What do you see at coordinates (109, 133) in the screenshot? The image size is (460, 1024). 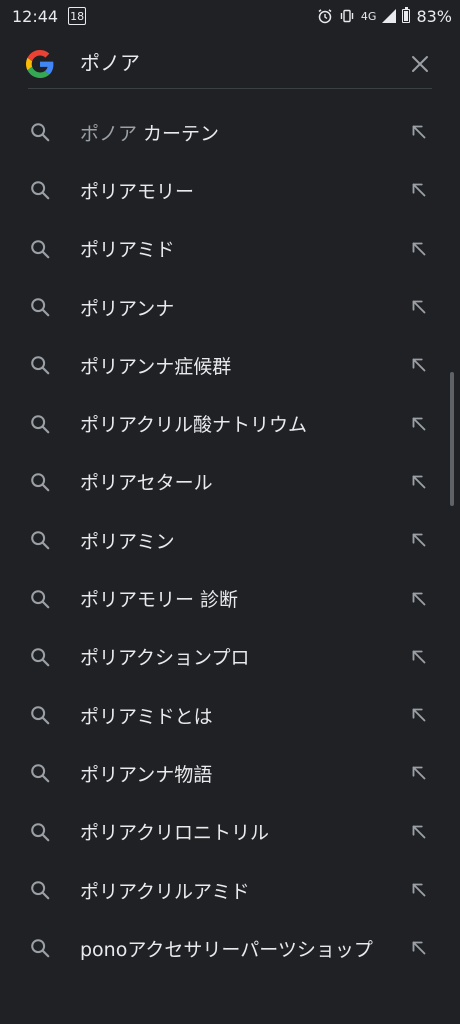 I see `suggestion-typed: ポノア` at bounding box center [109, 133].